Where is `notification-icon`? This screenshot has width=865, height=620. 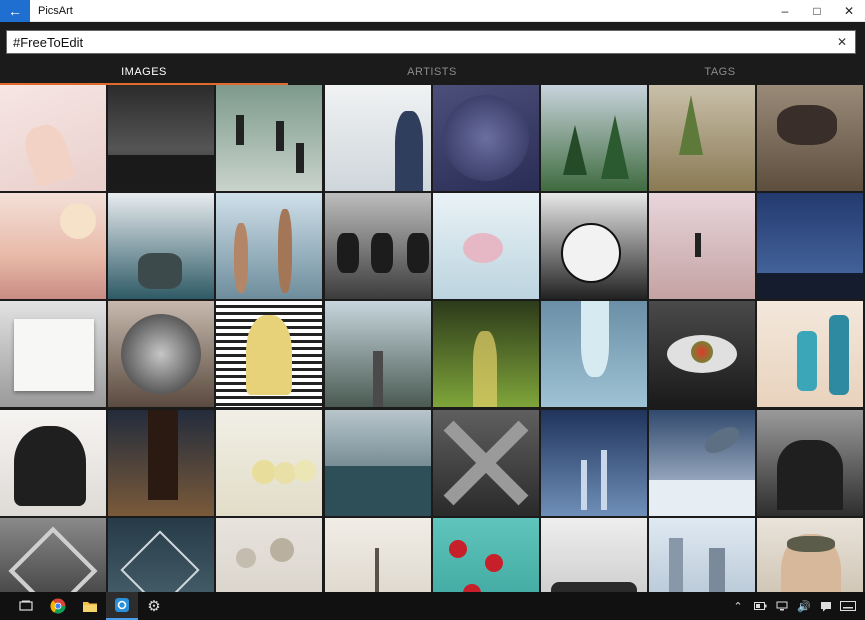
notification-icon is located at coordinates (826, 606).